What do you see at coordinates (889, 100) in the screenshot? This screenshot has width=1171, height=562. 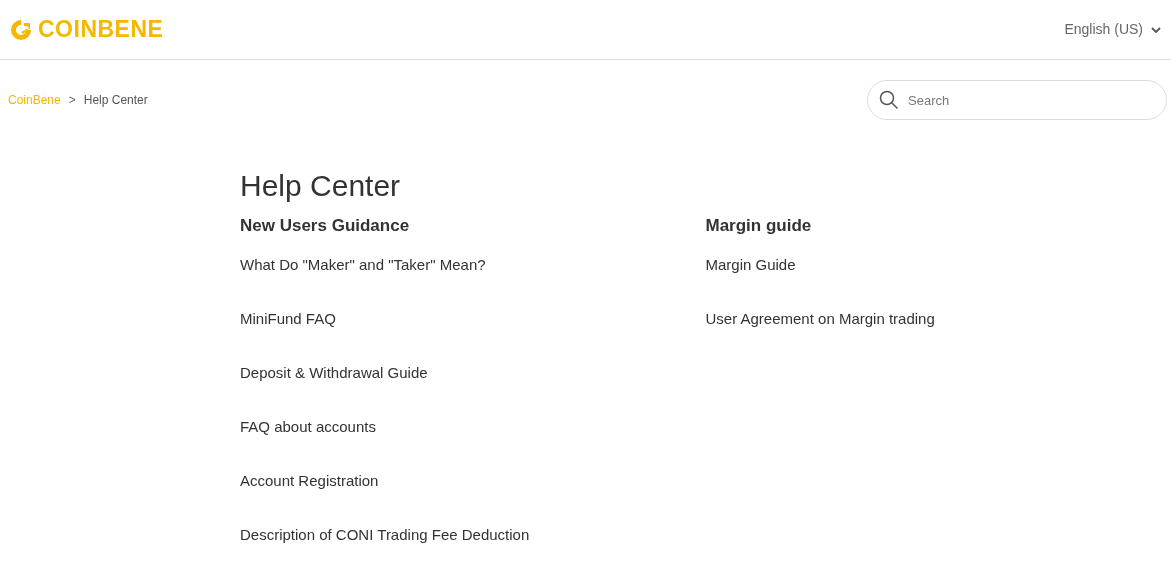 I see `search-icon` at bounding box center [889, 100].